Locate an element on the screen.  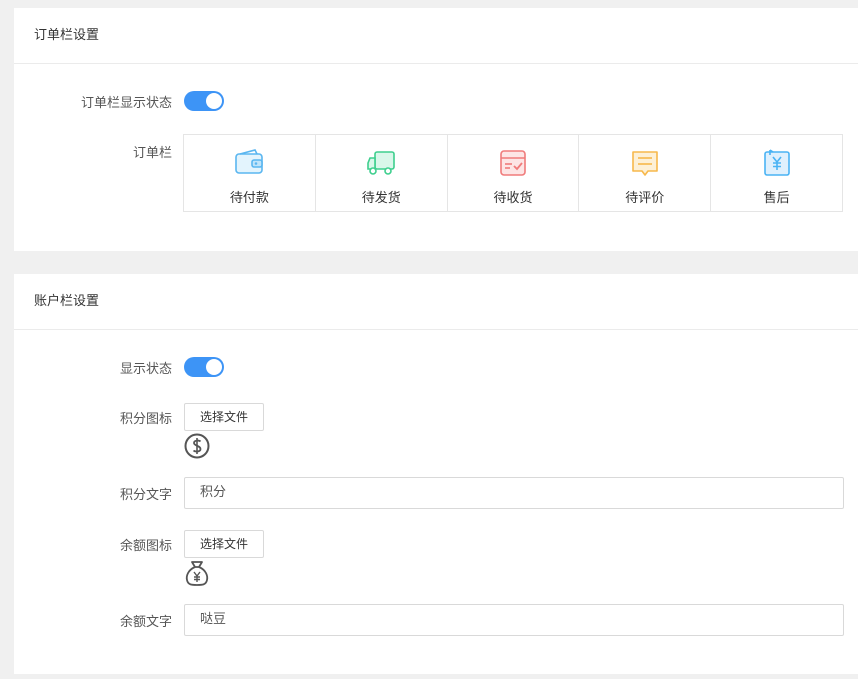
order-item-label: 待付款 is located at coordinates (249, 198).